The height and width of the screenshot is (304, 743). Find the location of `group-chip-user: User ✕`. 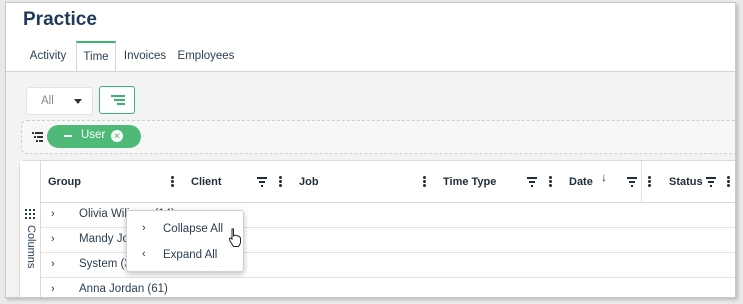

group-chip-user: User ✕ is located at coordinates (94, 136).